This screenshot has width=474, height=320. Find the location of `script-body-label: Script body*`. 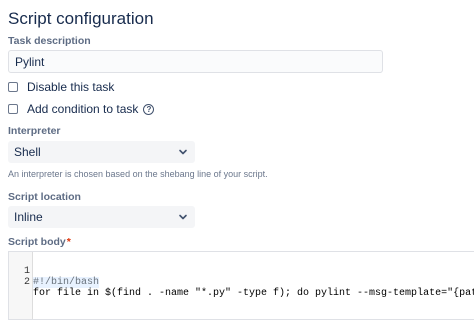

script-body-label: Script body* is located at coordinates (39, 242).